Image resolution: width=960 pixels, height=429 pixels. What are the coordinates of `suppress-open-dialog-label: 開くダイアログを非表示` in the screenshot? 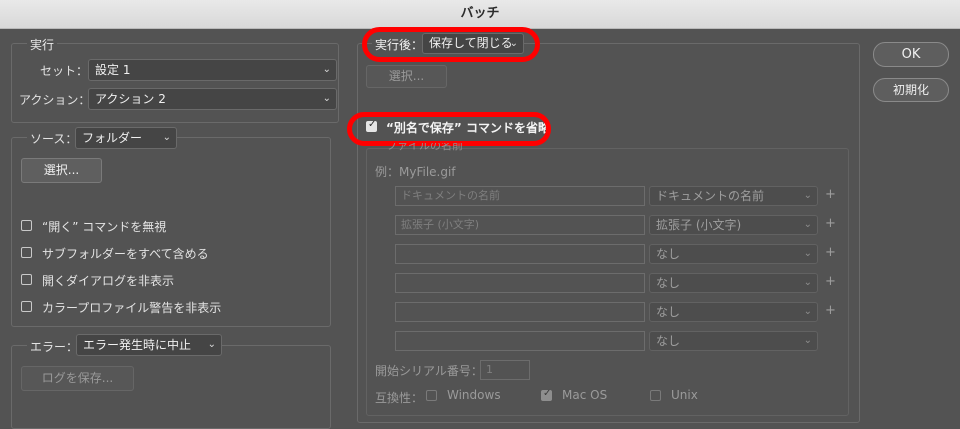 It's located at (108, 281).